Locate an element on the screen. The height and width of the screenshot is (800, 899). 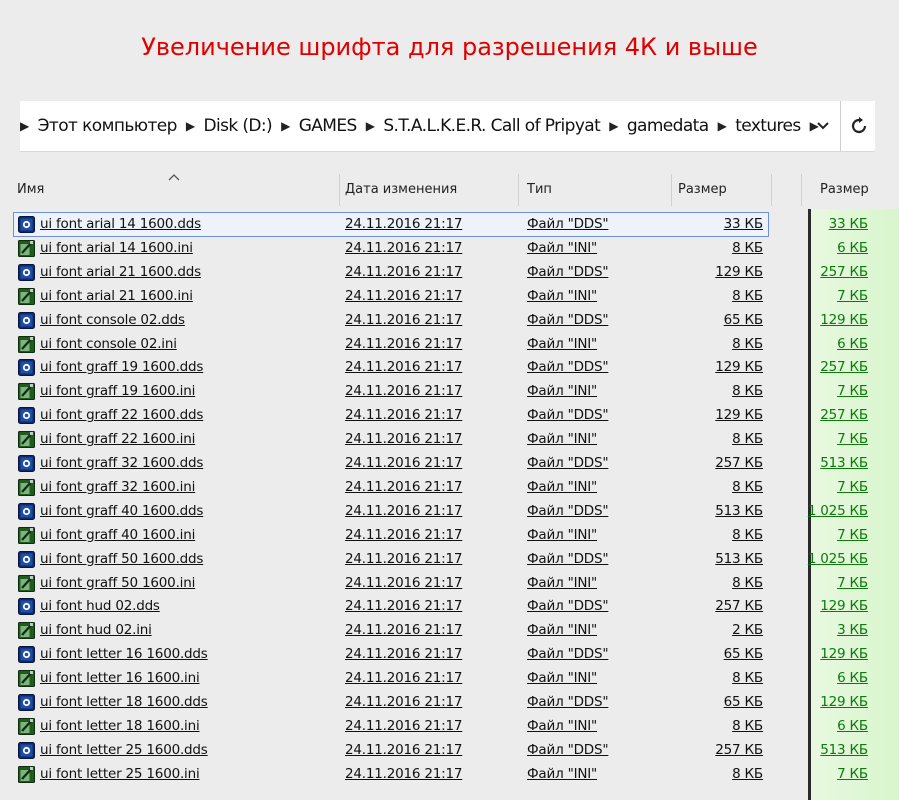
file-size-new: 513 КБ is located at coordinates (844, 463).